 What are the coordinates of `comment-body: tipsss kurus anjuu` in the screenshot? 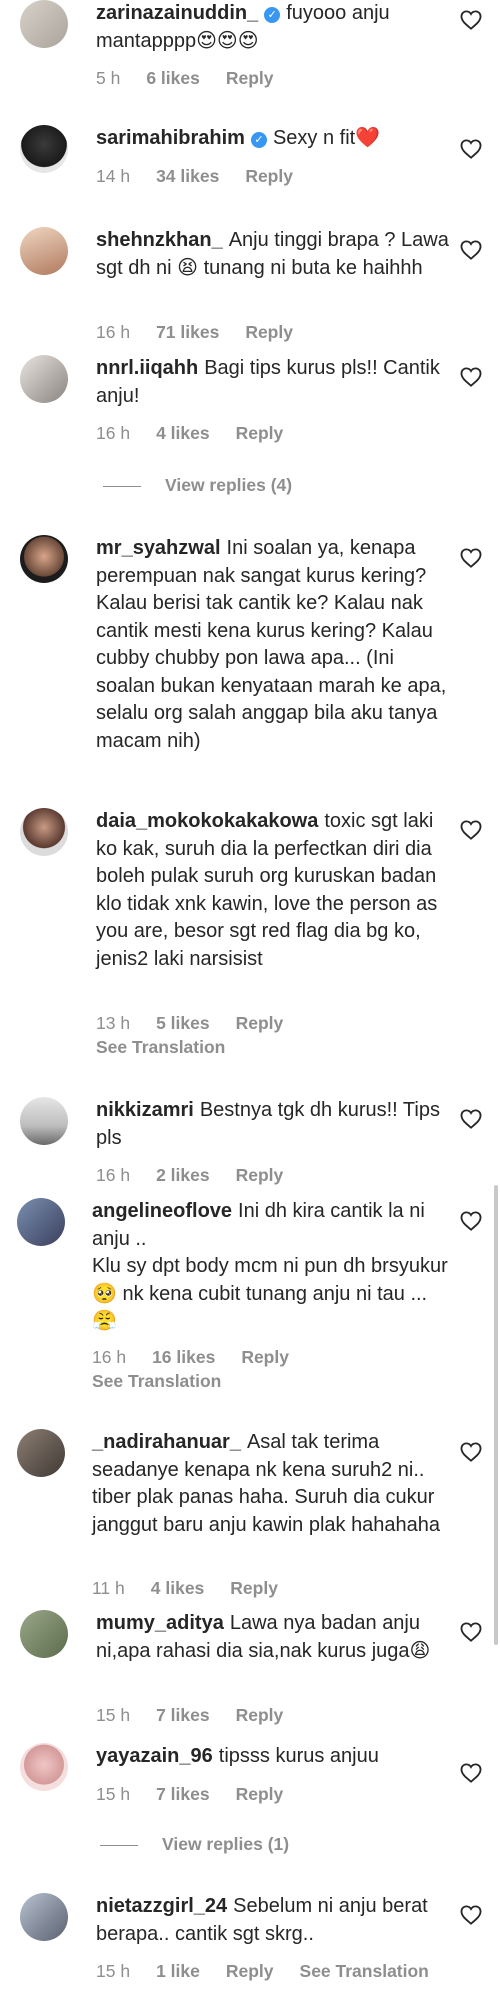 It's located at (298, 1756).